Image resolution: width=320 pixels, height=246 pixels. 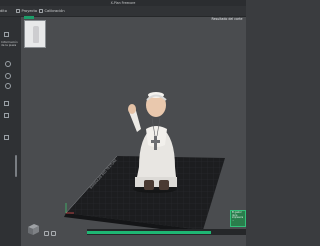 I want to click on fit-view-icon, so click(x=53, y=233).